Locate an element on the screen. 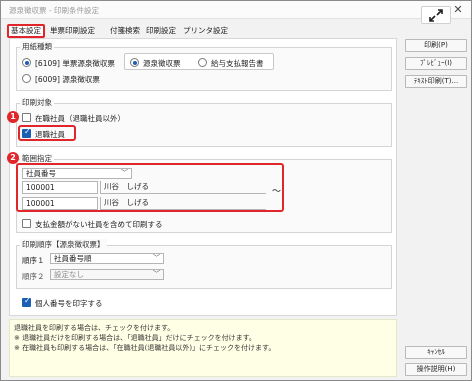 This screenshot has height=381, width=472. checkbox-include-zero-pay-label: 支払金額がない社員を含めて印刷する is located at coordinates (99, 224).